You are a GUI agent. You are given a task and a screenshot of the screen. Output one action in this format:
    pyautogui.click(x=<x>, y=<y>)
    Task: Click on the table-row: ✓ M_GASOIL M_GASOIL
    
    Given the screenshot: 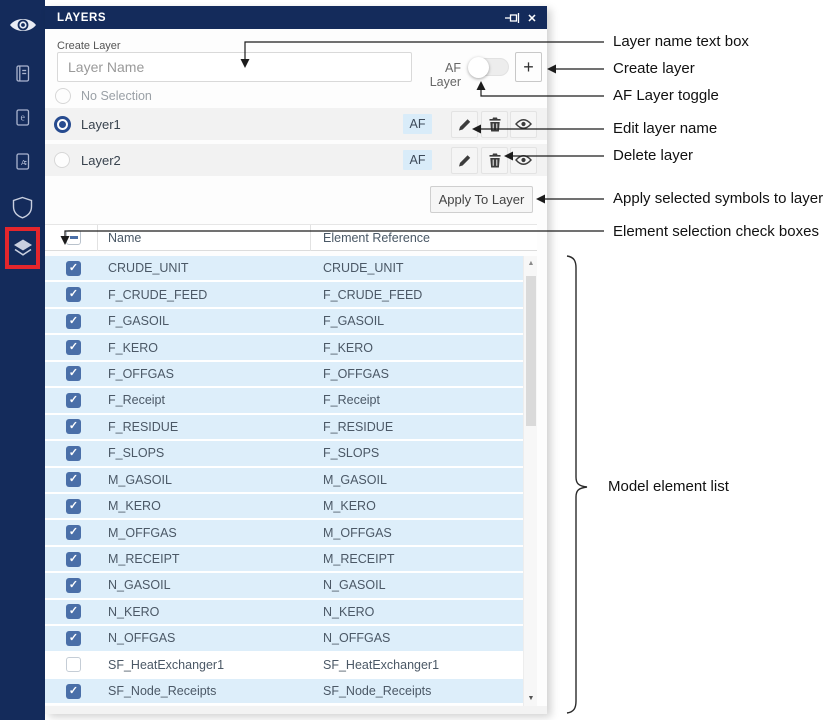 What is the action you would take?
    pyautogui.click(x=284, y=480)
    